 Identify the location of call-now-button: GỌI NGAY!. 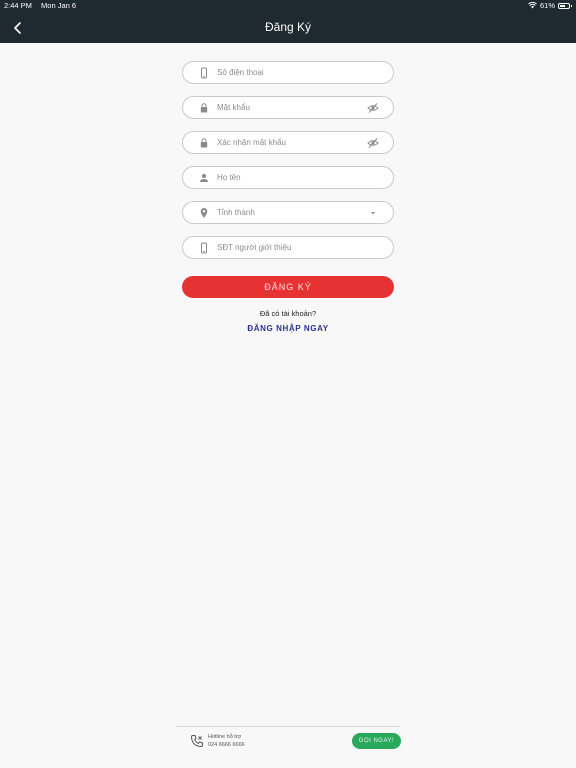
(376, 741).